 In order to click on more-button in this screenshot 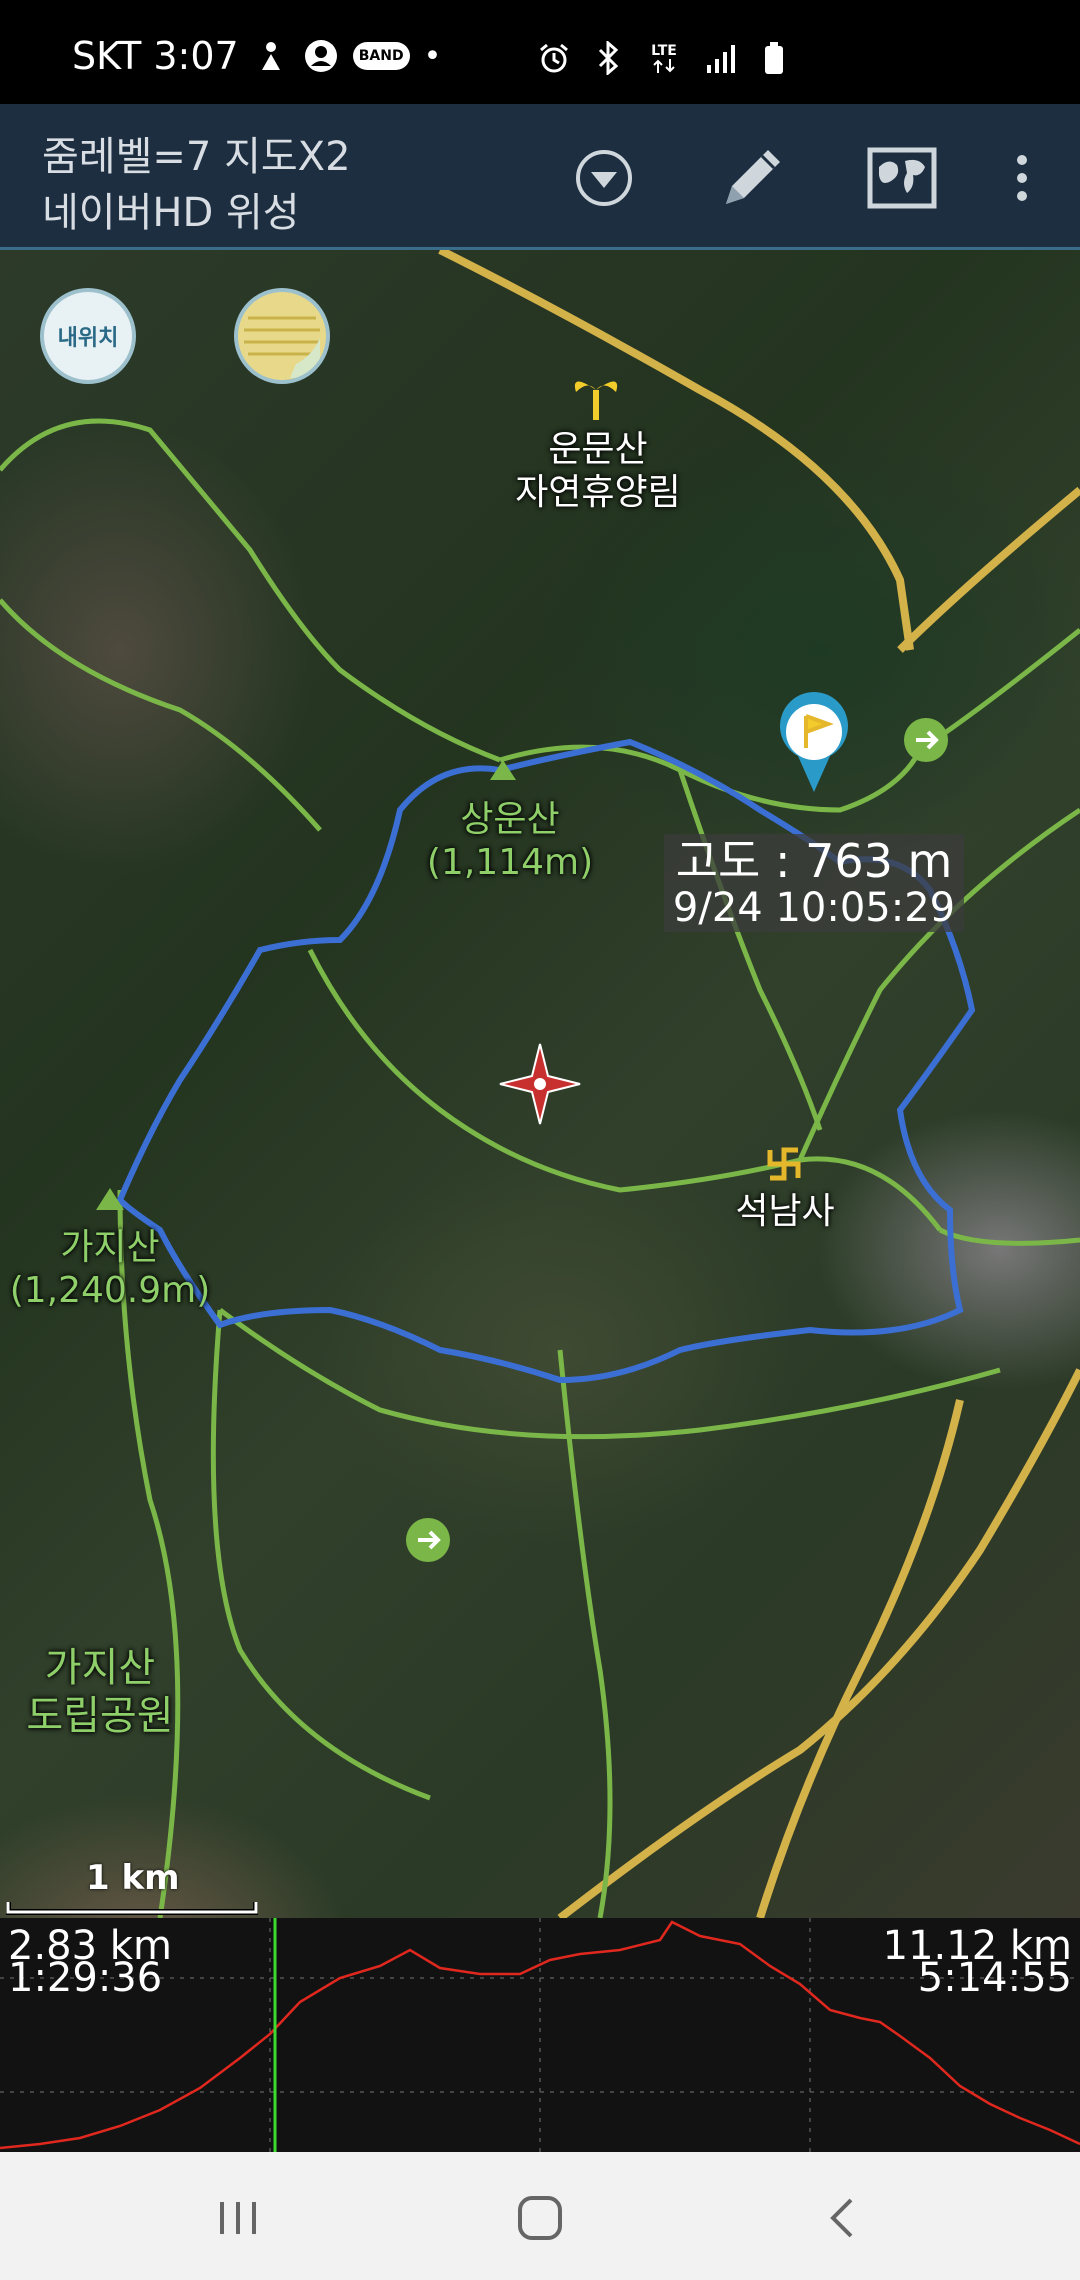, I will do `click(1022, 178)`.